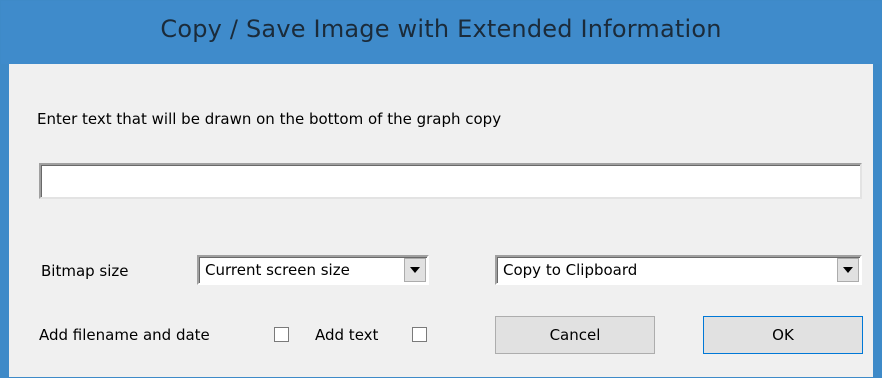 This screenshot has width=882, height=378. I want to click on ok-button: OK, so click(783, 335).